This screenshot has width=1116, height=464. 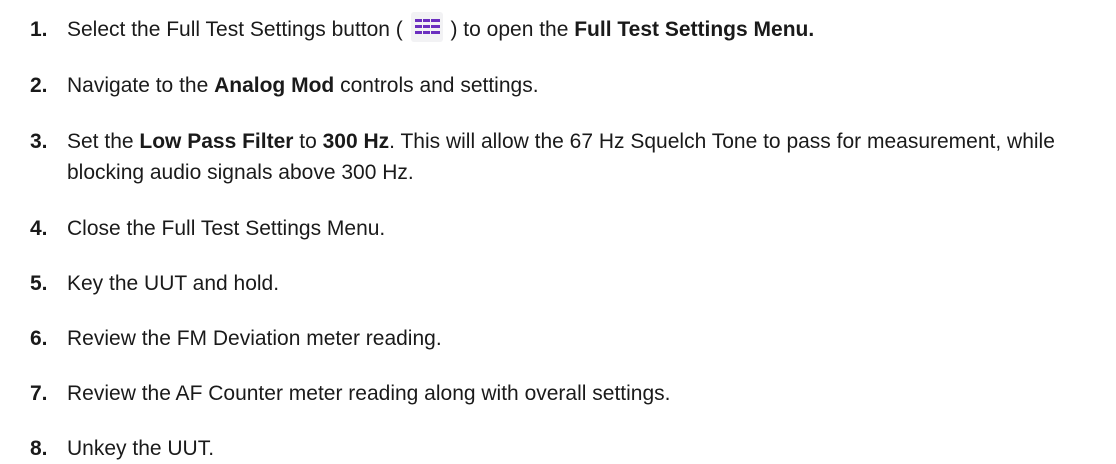 What do you see at coordinates (39, 393) in the screenshot?
I see `step-number: 7.` at bounding box center [39, 393].